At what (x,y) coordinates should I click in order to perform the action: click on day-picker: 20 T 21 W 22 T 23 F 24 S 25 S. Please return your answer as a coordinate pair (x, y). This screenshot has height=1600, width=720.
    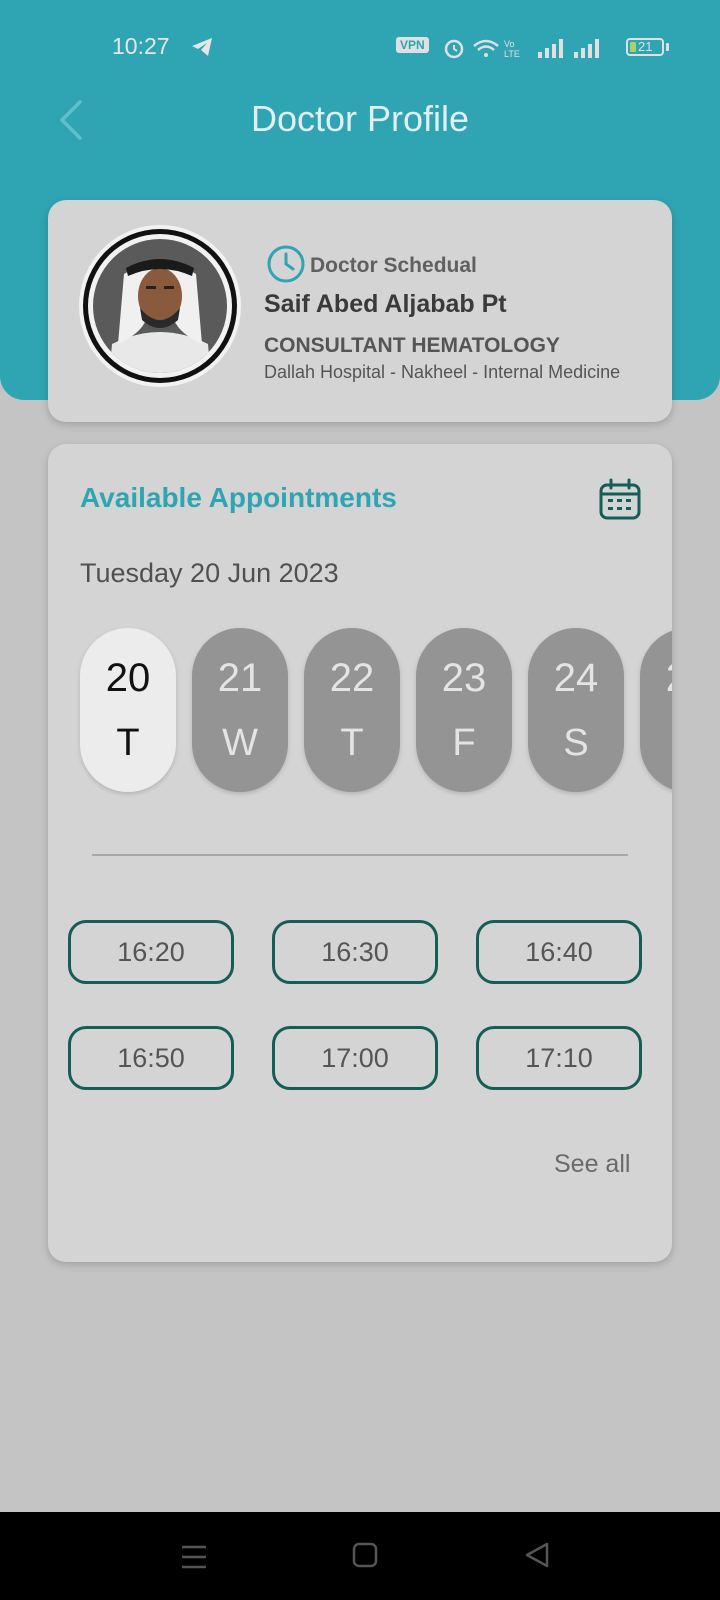
    Looking at the image, I should click on (376, 713).